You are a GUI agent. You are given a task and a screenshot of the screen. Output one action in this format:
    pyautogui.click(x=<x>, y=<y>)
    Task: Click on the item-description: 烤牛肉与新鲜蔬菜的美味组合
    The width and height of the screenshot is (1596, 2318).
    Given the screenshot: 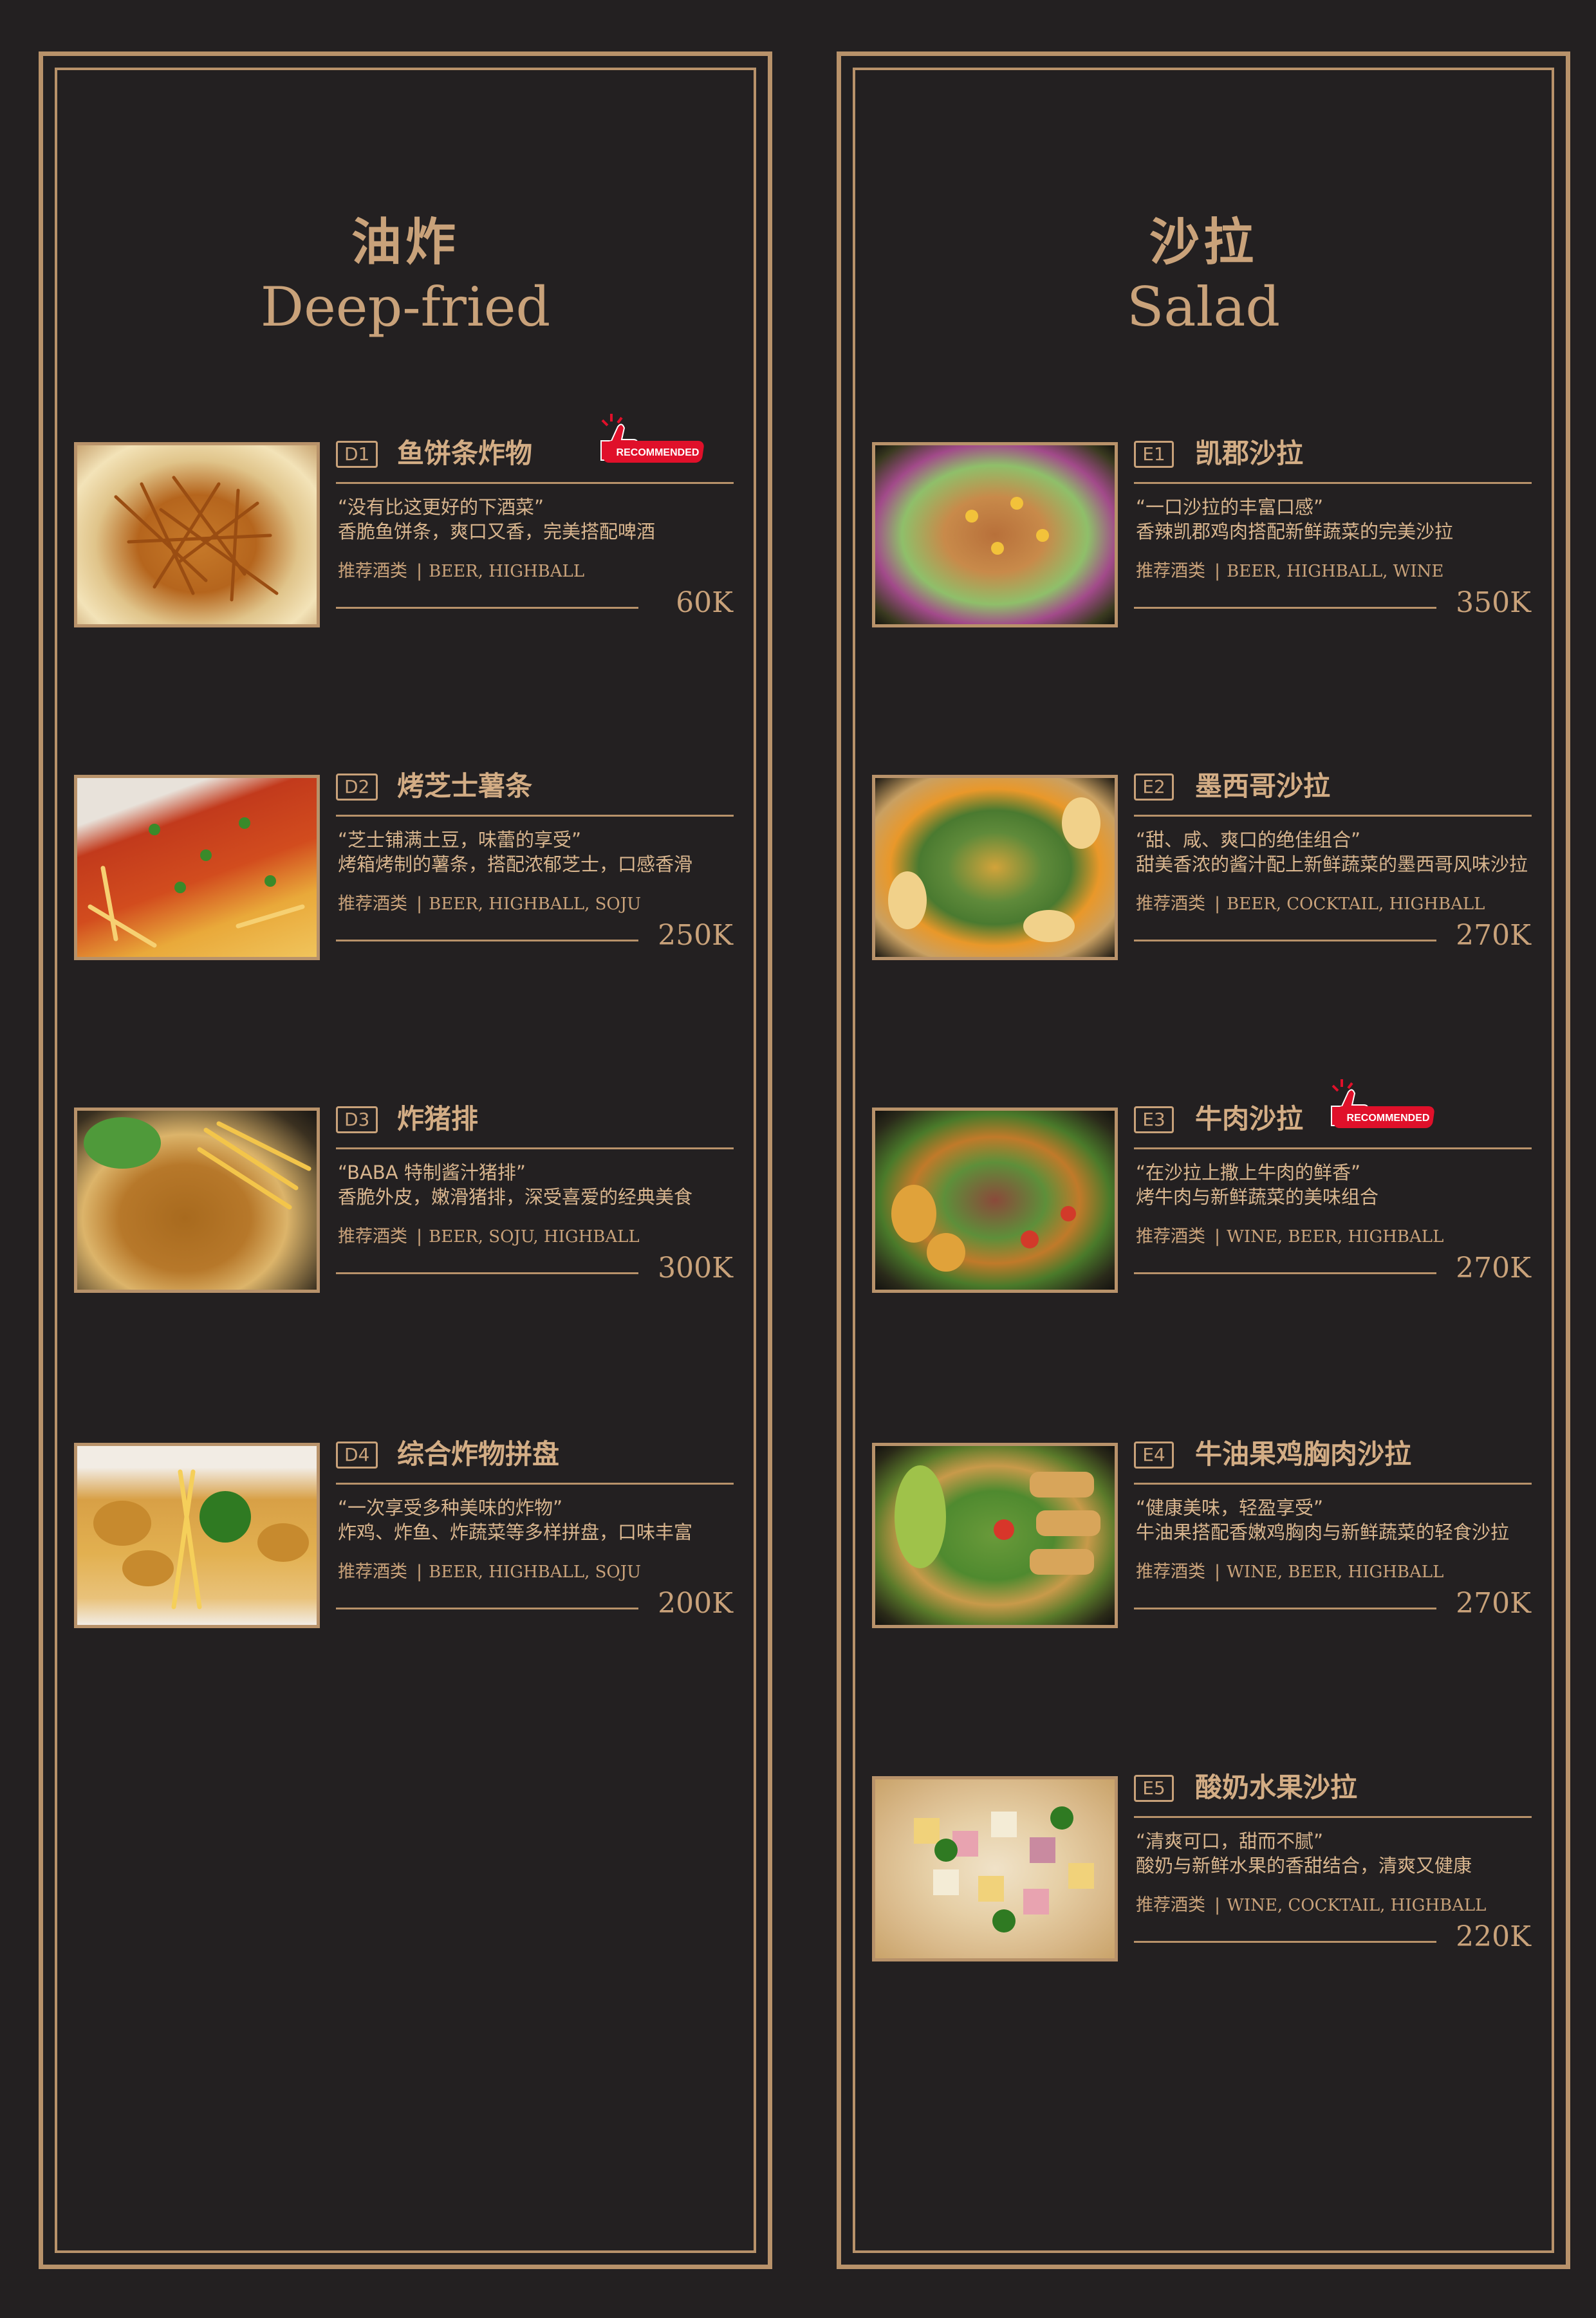 What is the action you would take?
    pyautogui.click(x=1257, y=1197)
    